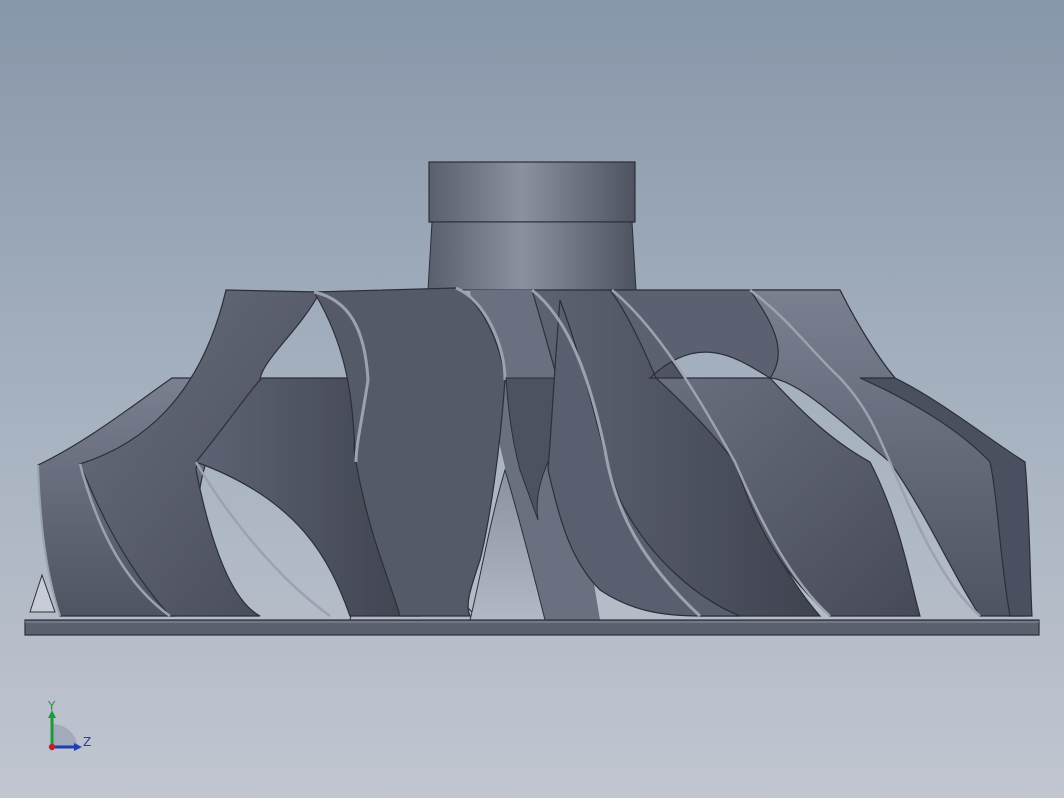 This screenshot has height=798, width=1064. I want to click on triad-z-arrow, so click(78, 747).